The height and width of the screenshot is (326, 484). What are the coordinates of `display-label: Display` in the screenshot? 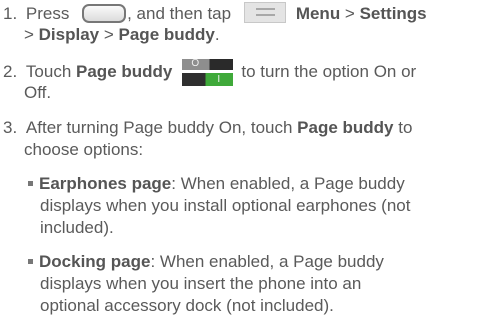 It's located at (69, 34).